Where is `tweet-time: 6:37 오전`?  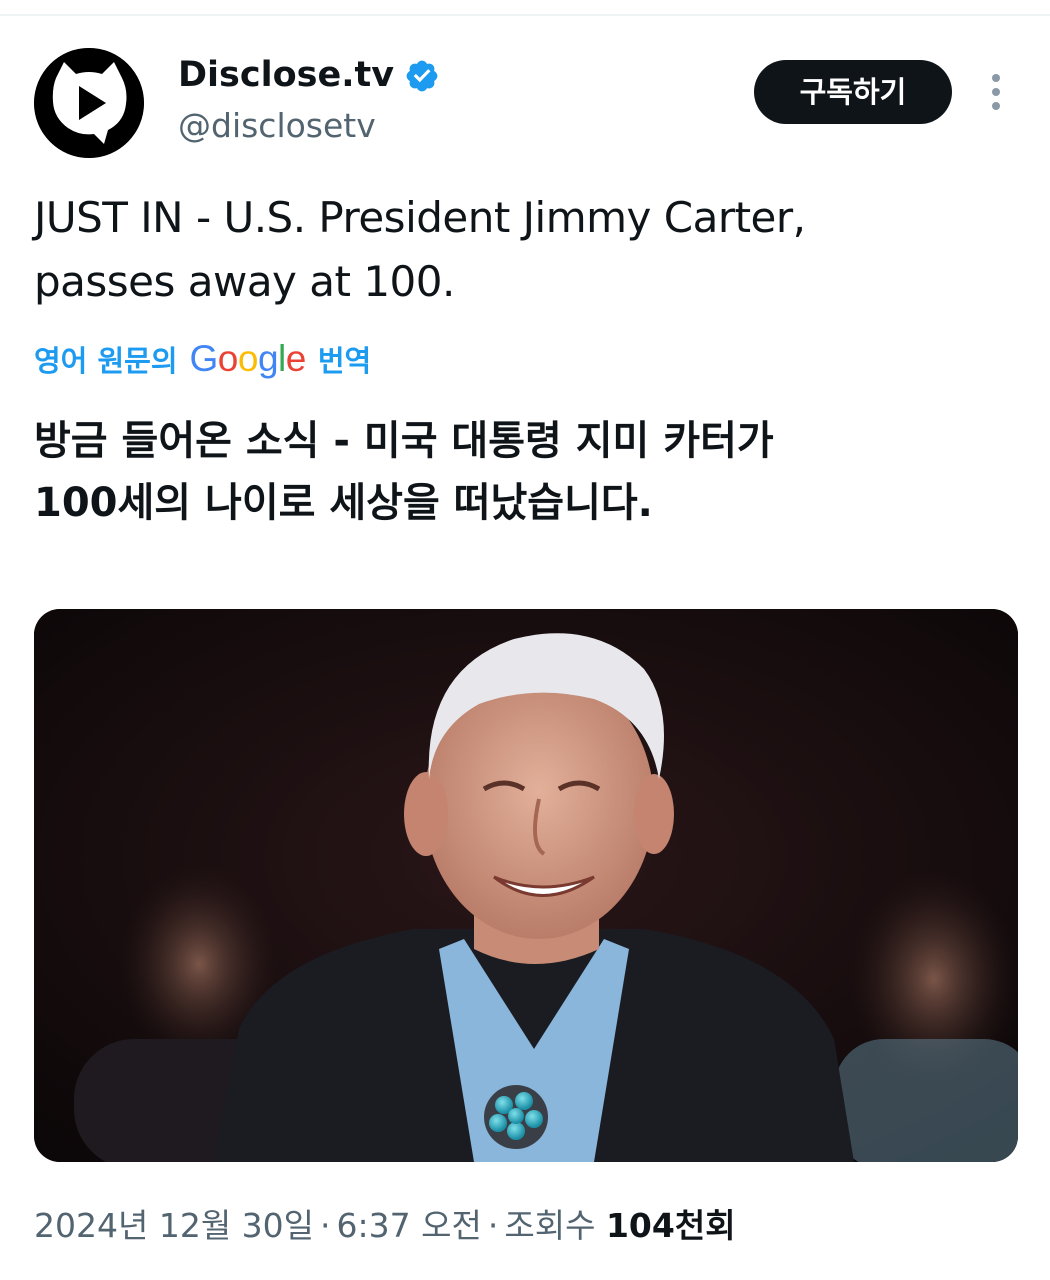 tweet-time: 6:37 오전 is located at coordinates (409, 1225).